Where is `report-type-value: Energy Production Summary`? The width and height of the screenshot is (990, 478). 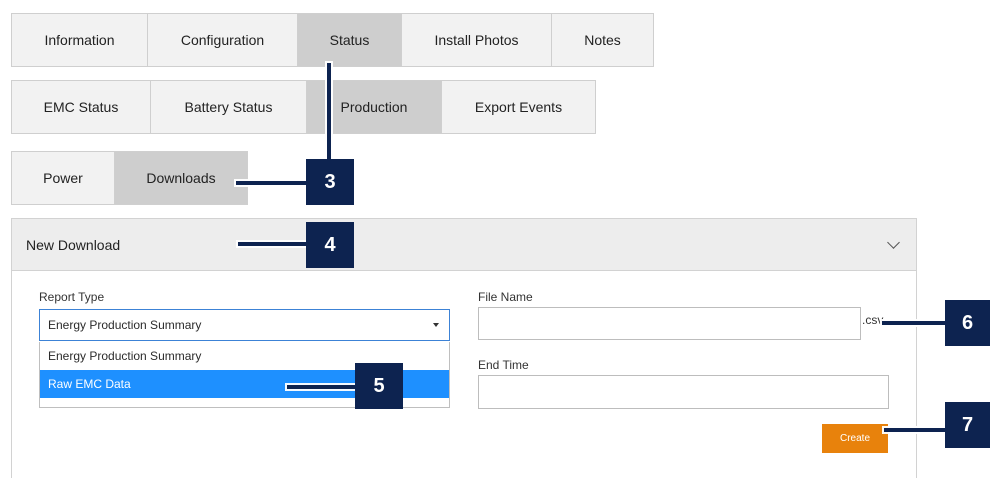
report-type-value: Energy Production Summary is located at coordinates (125, 325).